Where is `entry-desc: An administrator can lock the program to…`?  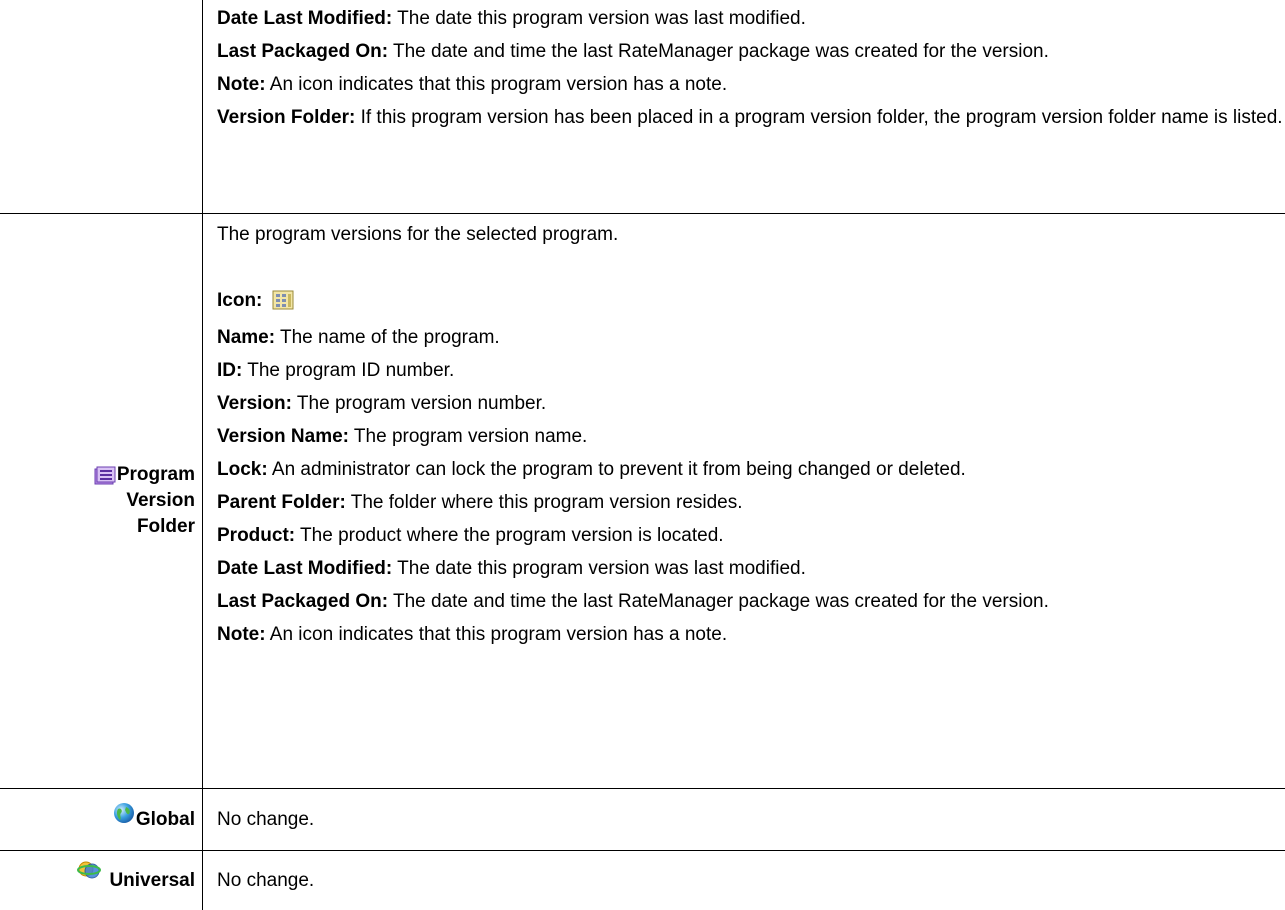 entry-desc: An administrator can lock the program to… is located at coordinates (616, 469).